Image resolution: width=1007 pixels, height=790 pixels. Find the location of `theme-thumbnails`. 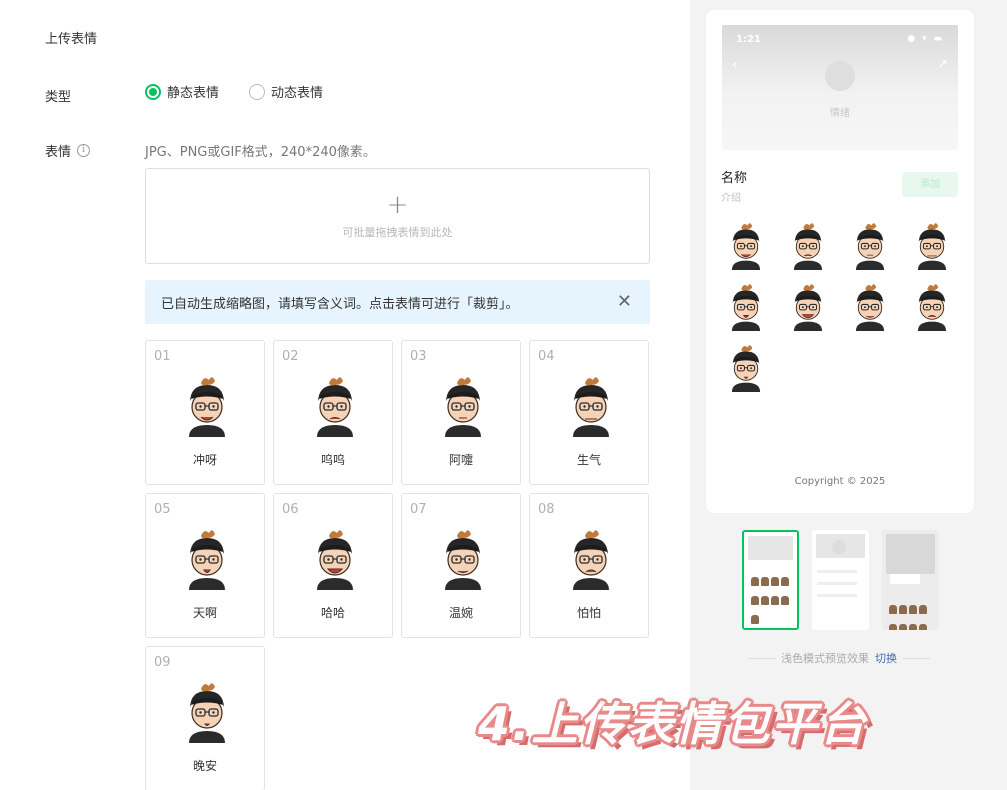

theme-thumbnails is located at coordinates (840, 580).